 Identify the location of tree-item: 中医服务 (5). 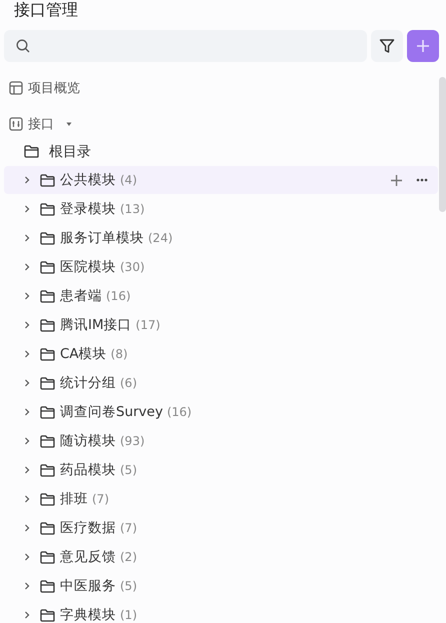
(221, 586).